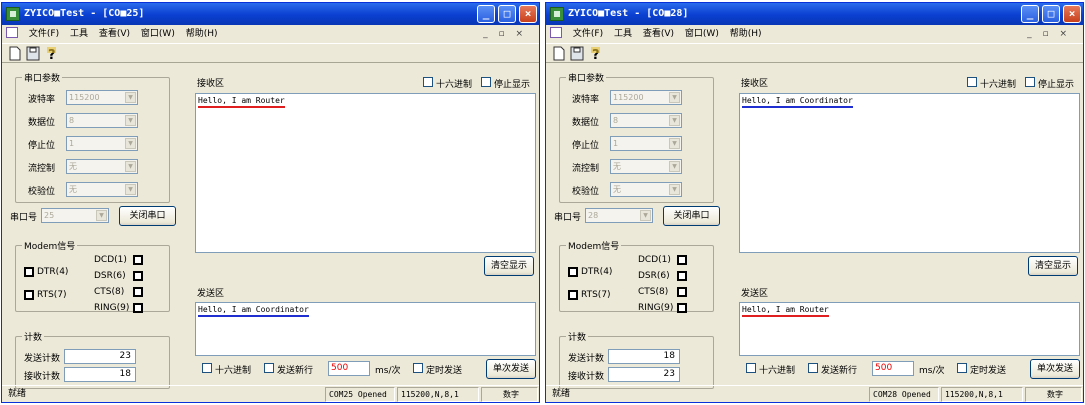 The image size is (1085, 405). Describe the element at coordinates (653, 292) in the screenshot. I see `cts-label: CTS(8)` at that location.